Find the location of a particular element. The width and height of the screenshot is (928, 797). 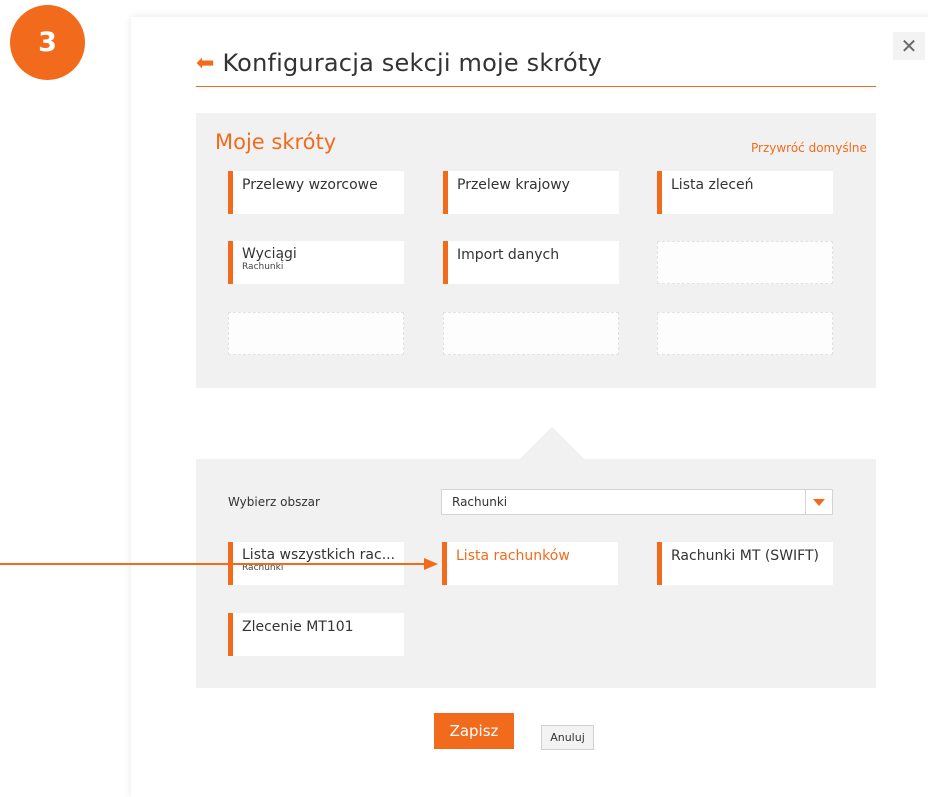

close-button: ✕ is located at coordinates (909, 46).